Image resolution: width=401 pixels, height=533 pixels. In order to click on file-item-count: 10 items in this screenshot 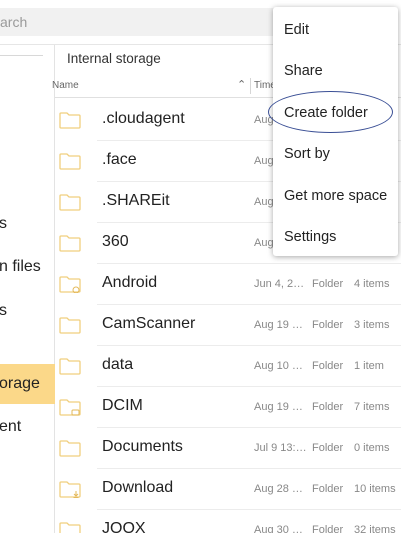, I will do `click(375, 489)`.